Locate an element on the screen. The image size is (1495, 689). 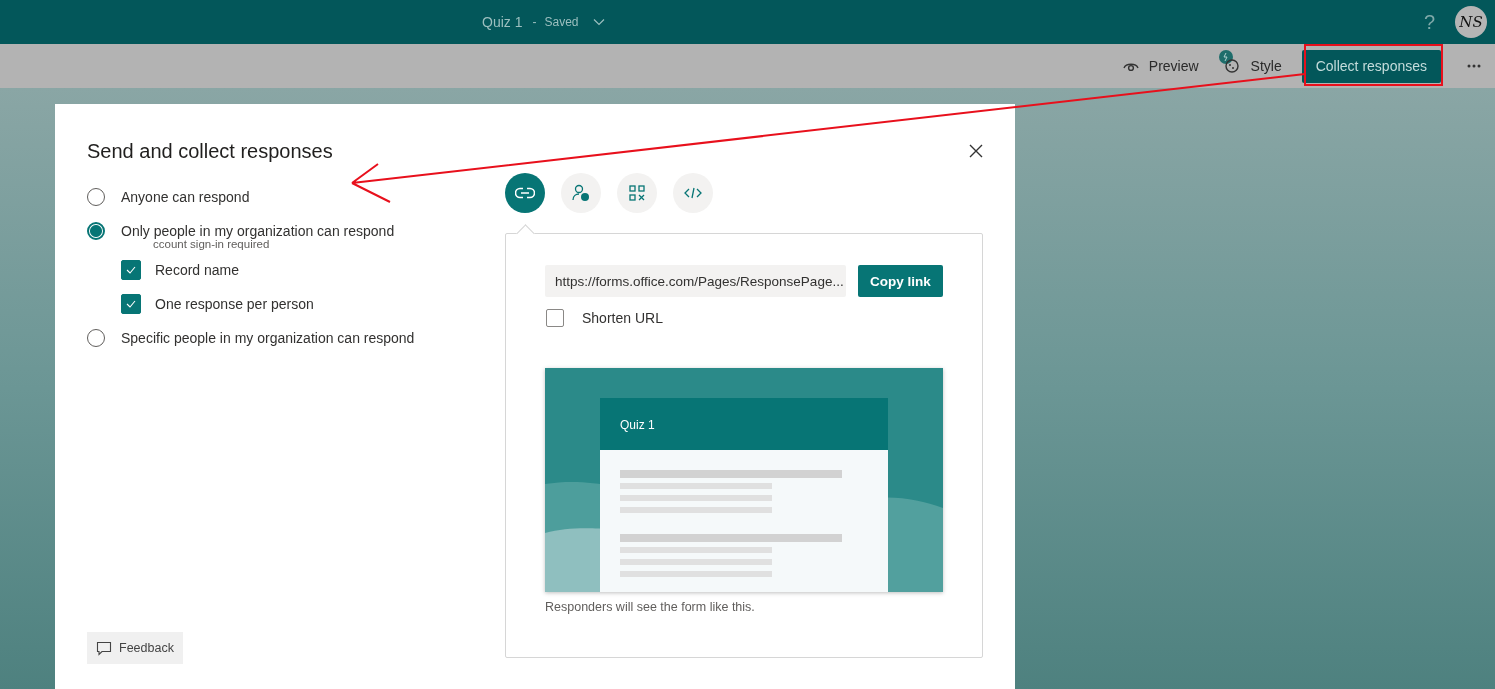
checkbox-label: Record name is located at coordinates (197, 270).